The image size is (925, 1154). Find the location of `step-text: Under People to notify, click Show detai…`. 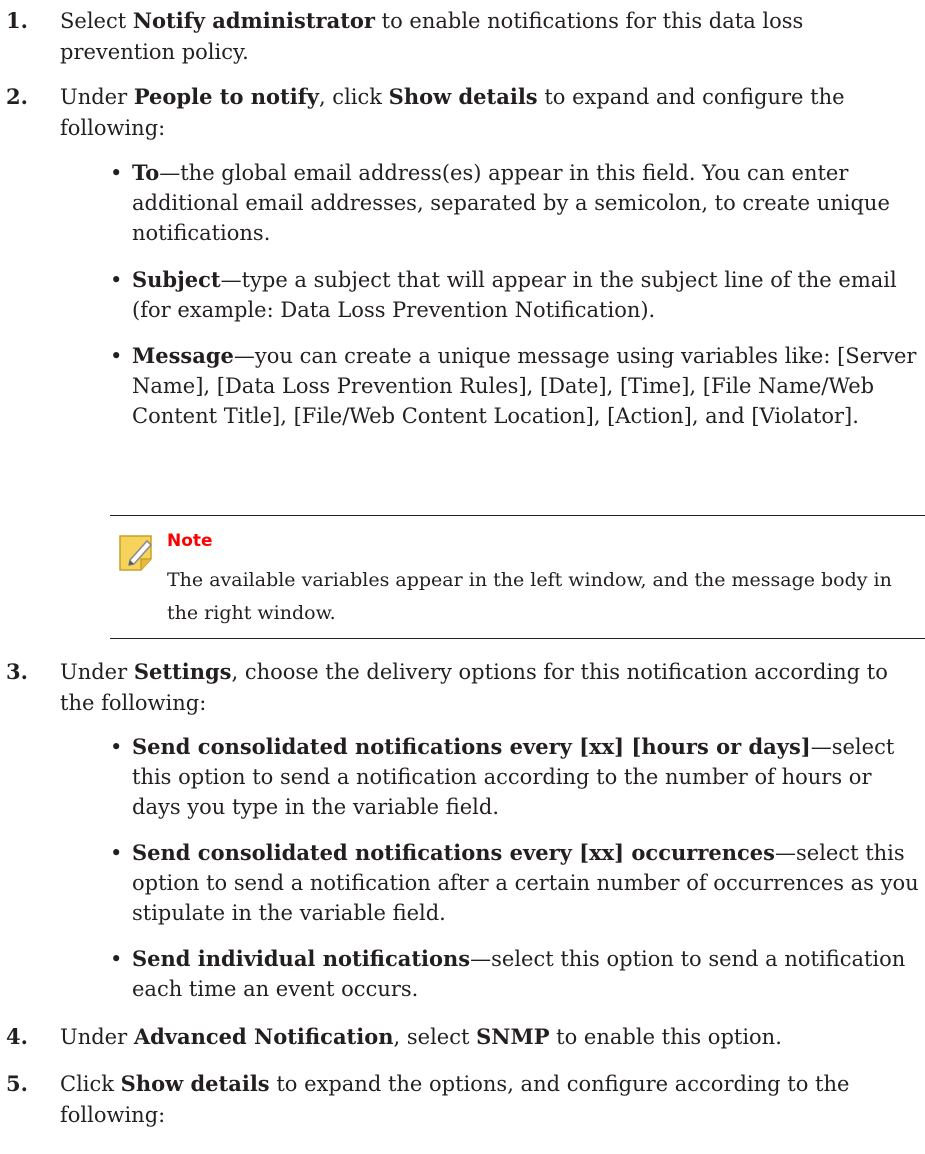

step-text: Under People to notify, click Show detai… is located at coordinates (480, 112).